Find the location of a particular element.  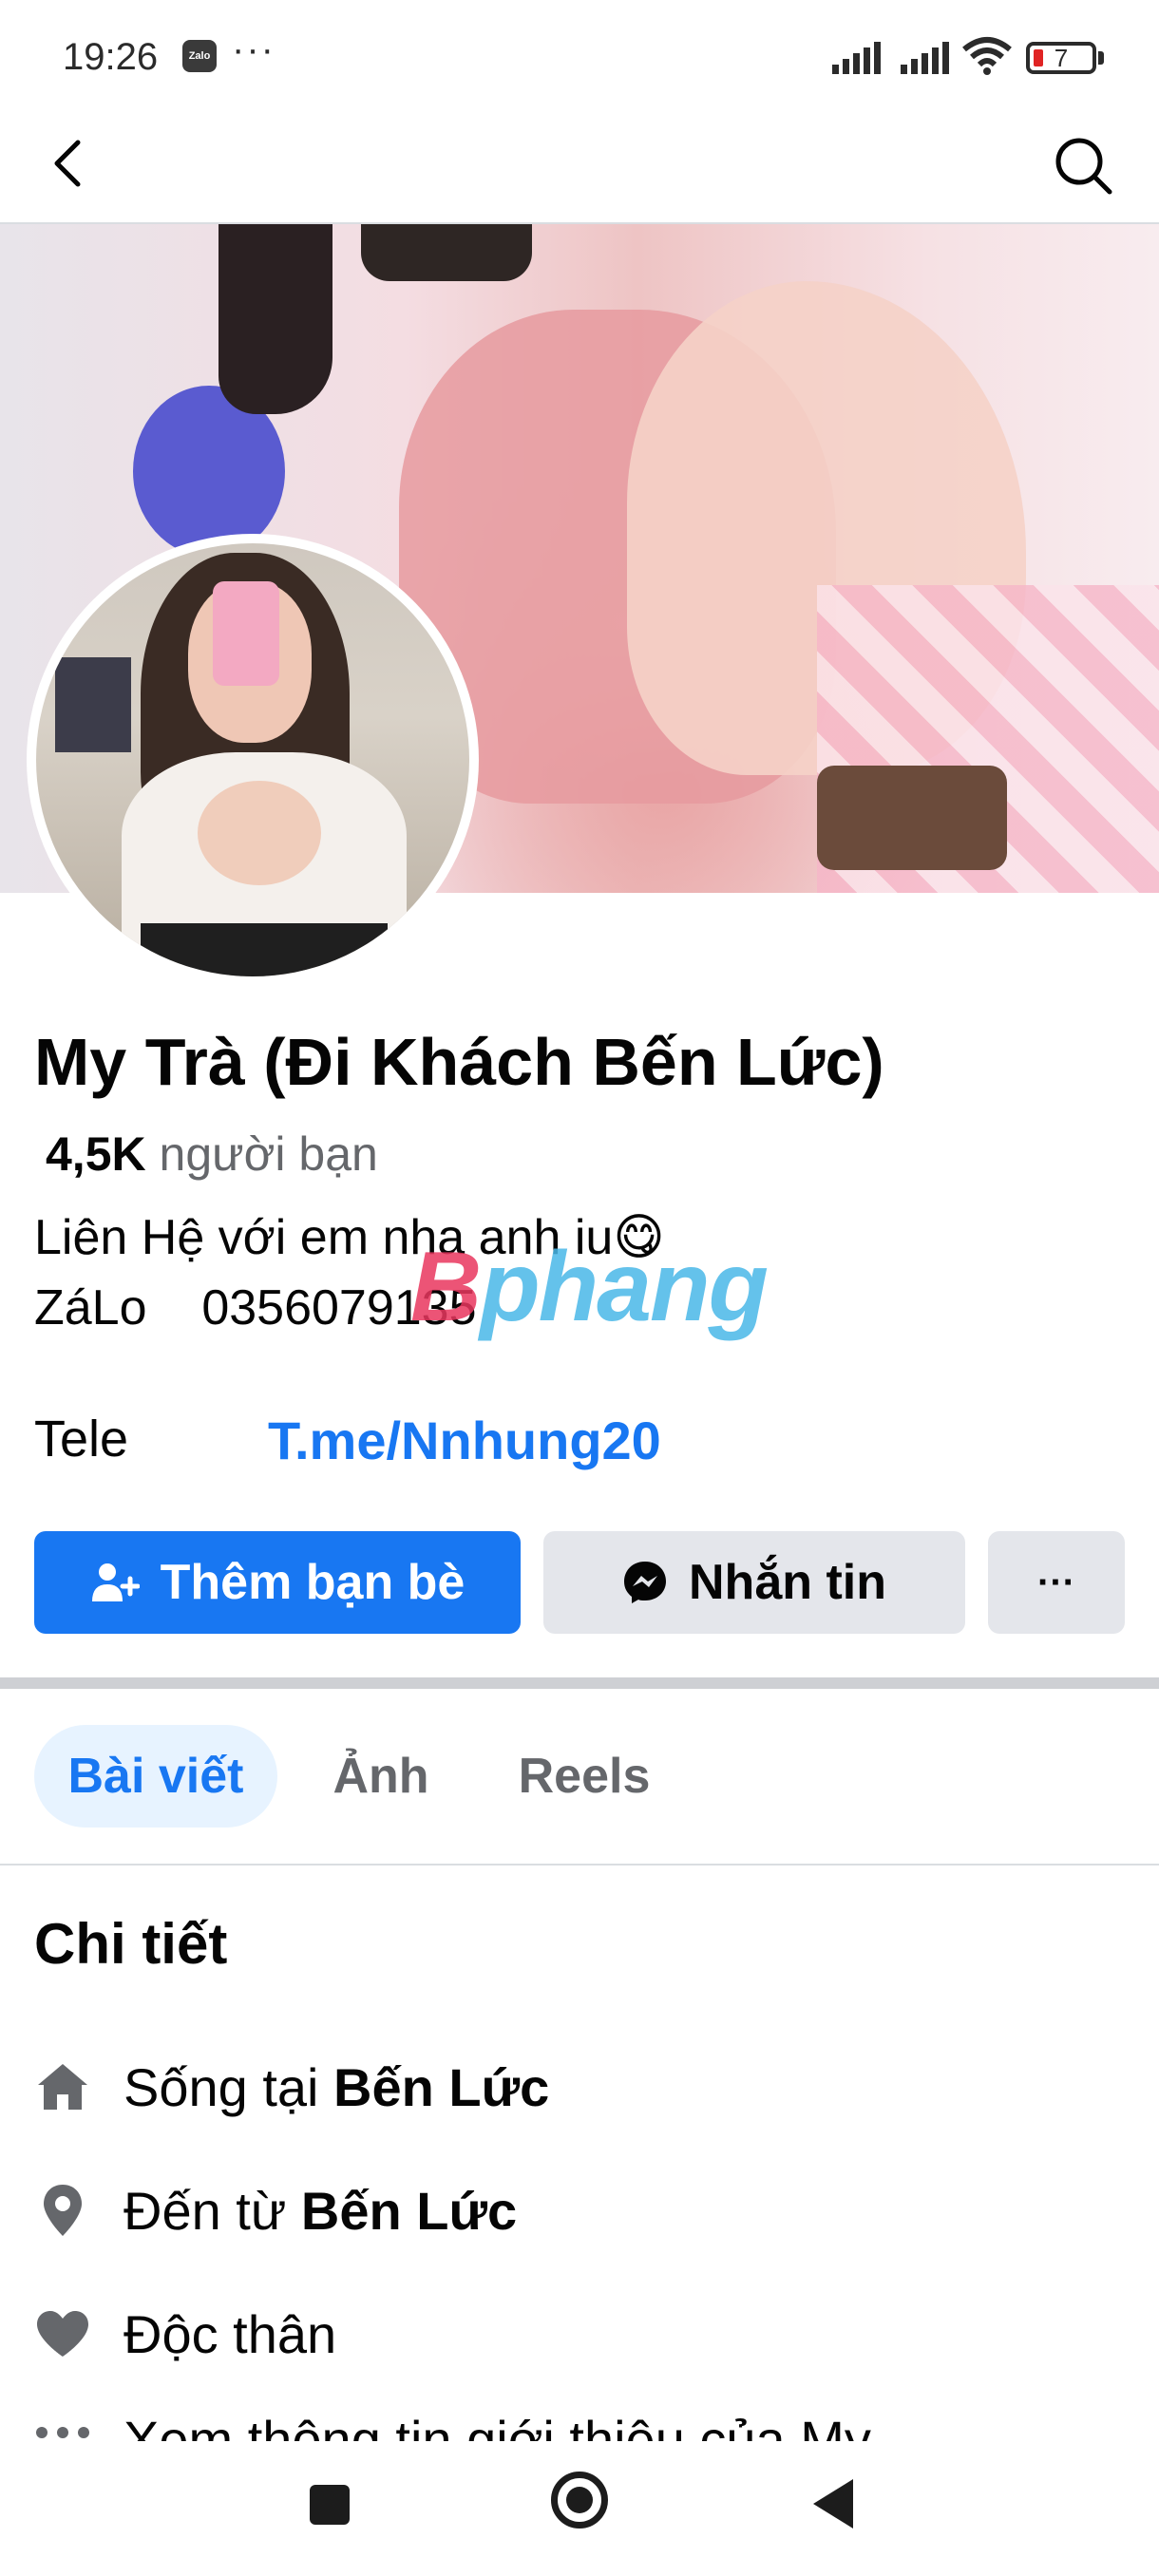

relationship-status: Độc thân is located at coordinates (230, 2333).